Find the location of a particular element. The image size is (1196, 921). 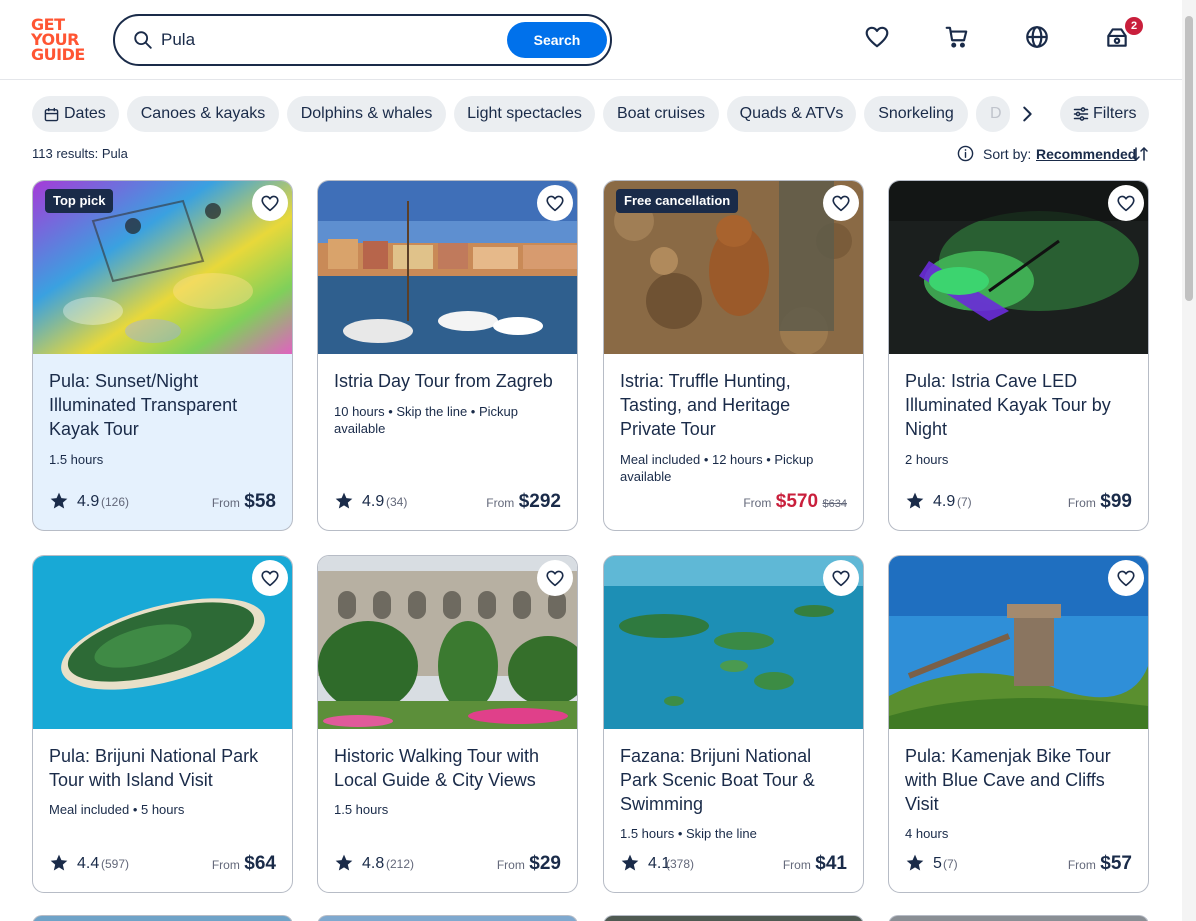

chip-quads-atvs: Quads & ATVs is located at coordinates (791, 114).